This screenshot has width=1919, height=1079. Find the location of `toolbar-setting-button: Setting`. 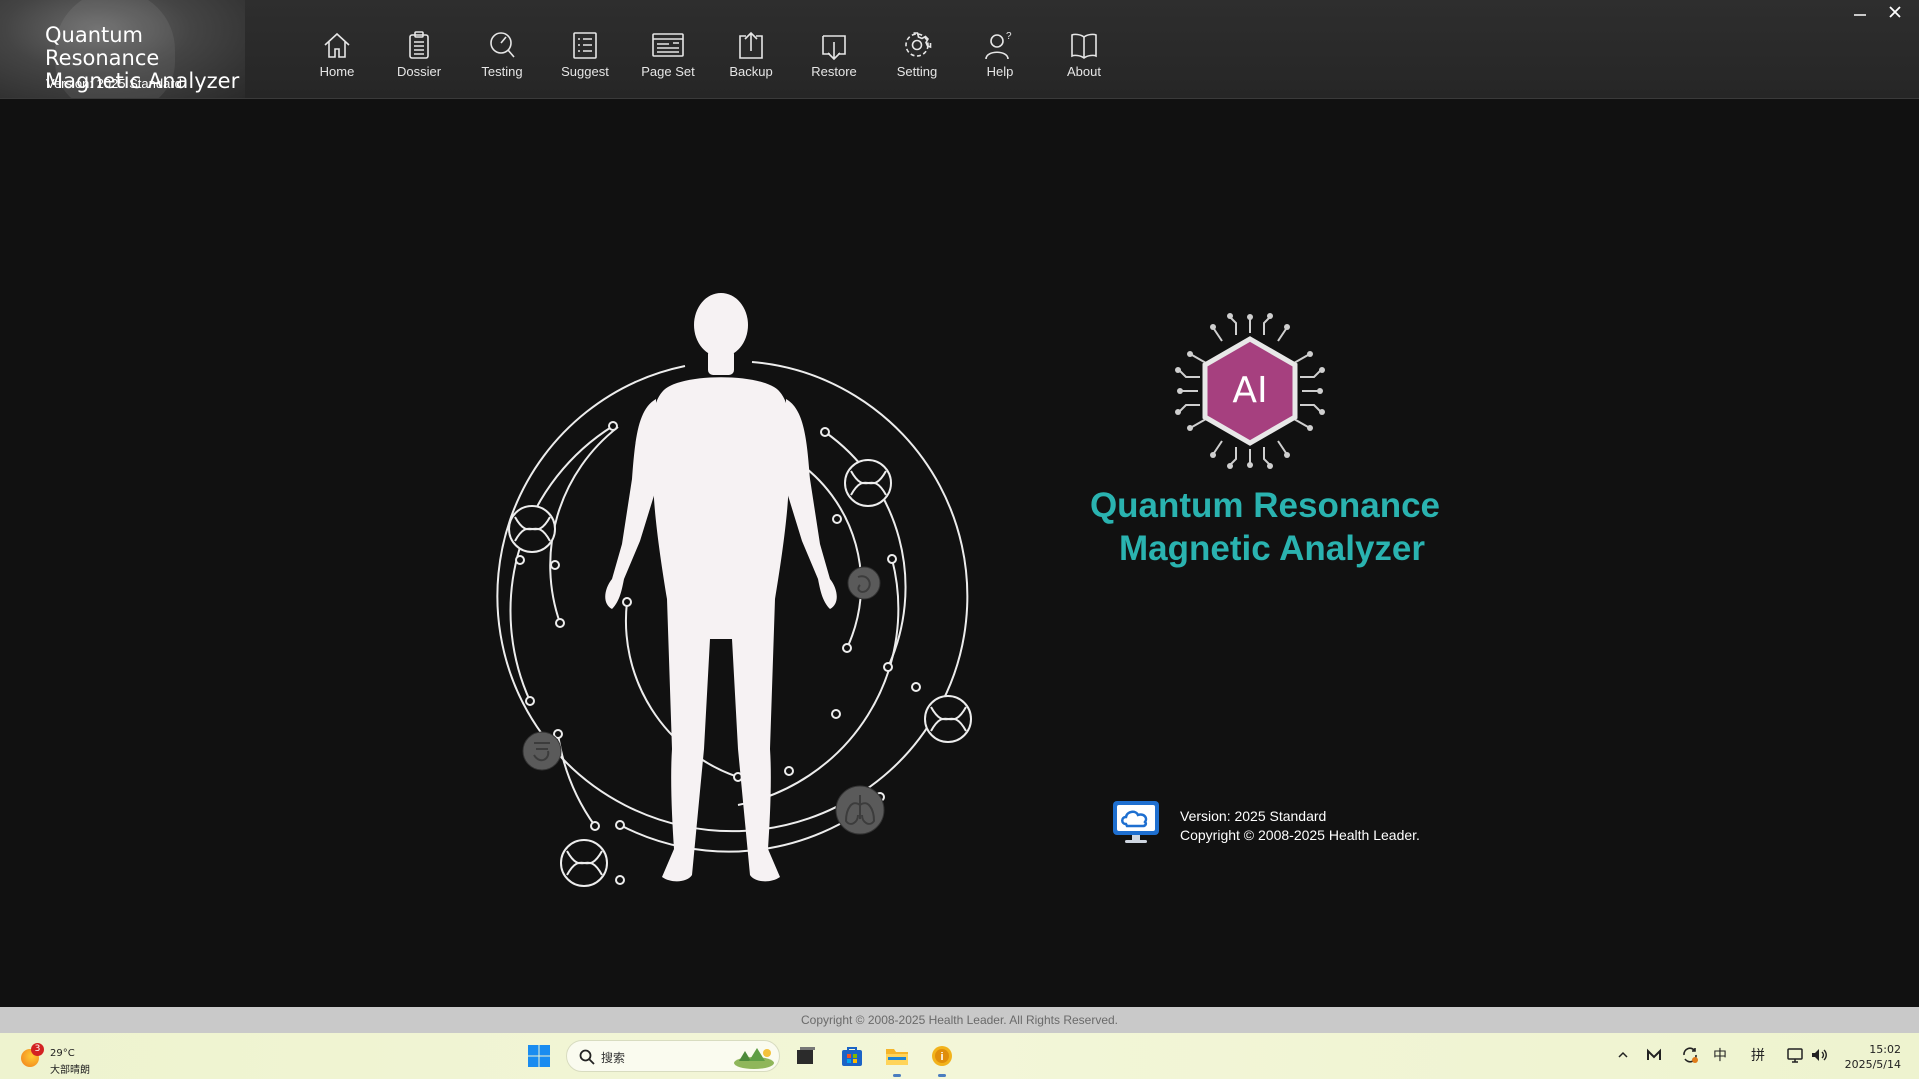

toolbar-setting-button: Setting is located at coordinates (917, 57).